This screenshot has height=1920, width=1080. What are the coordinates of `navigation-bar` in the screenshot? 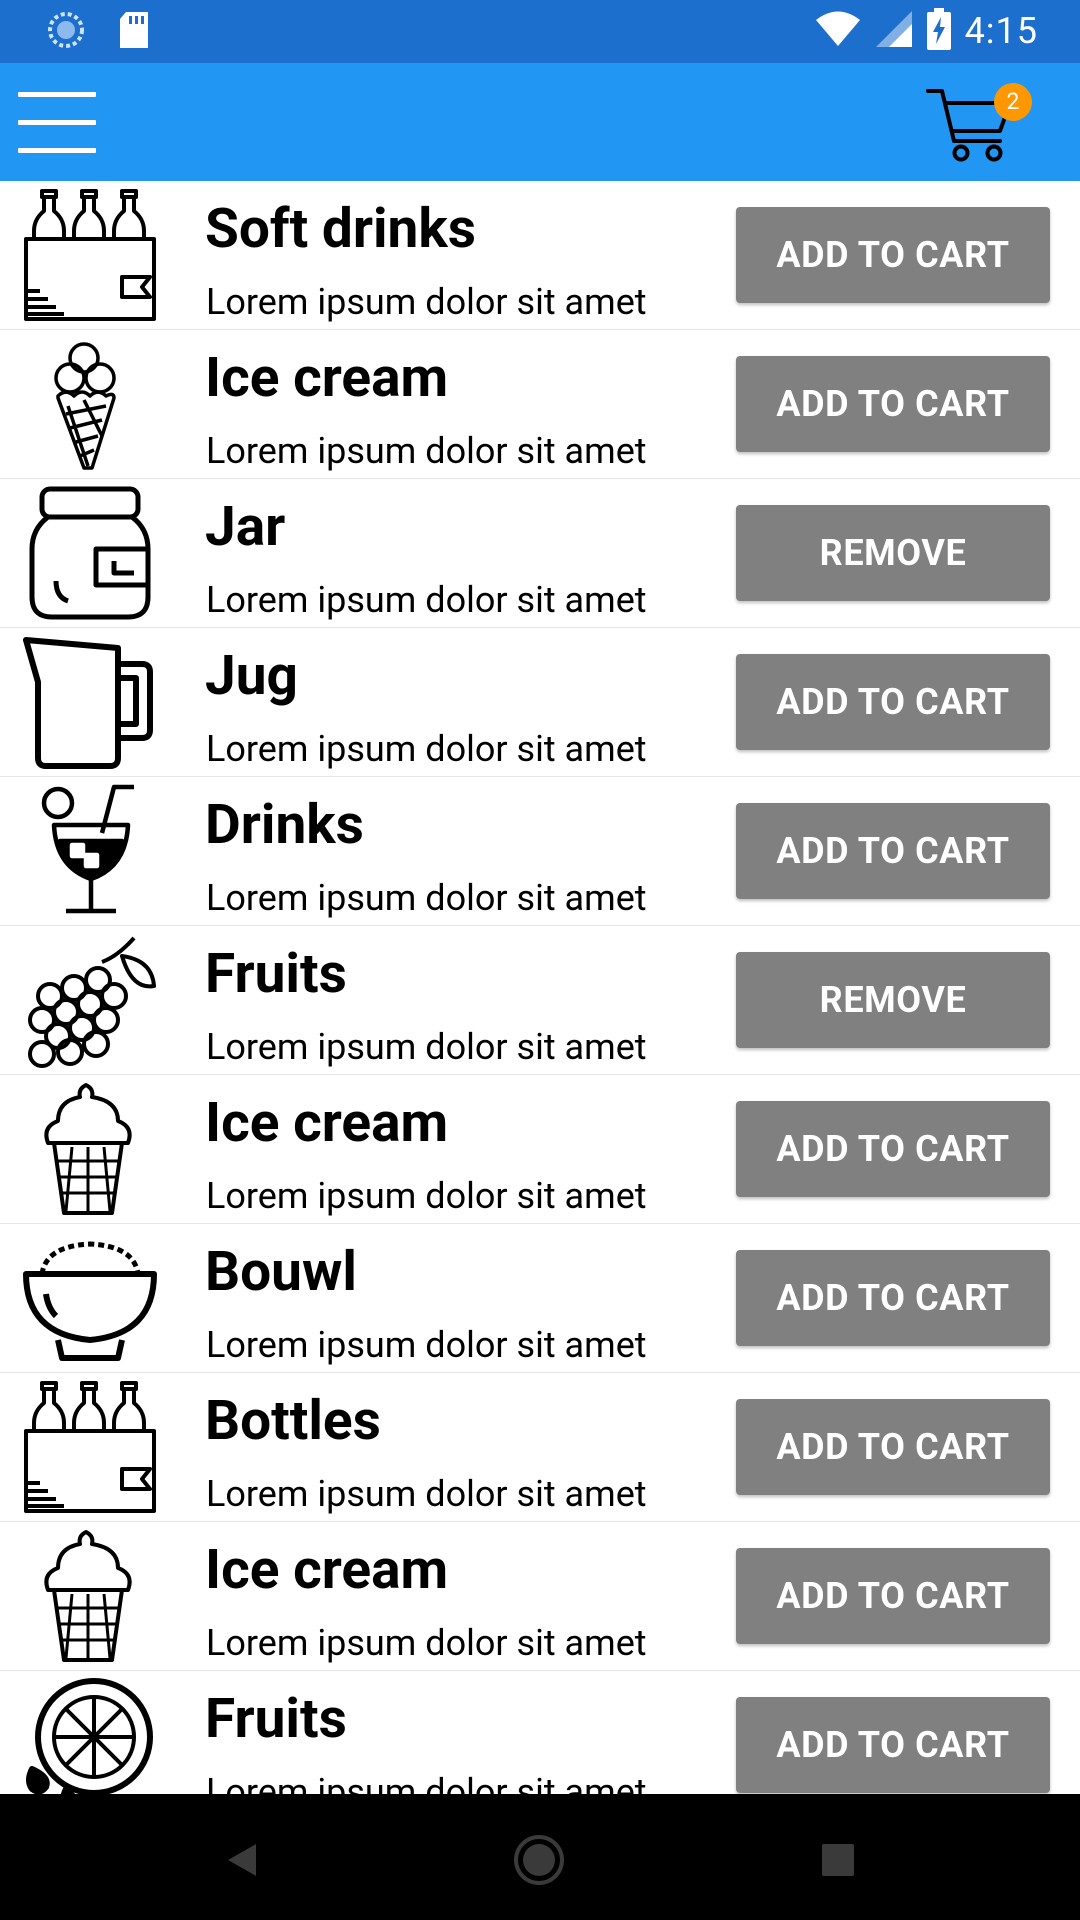 It's located at (540, 1857).